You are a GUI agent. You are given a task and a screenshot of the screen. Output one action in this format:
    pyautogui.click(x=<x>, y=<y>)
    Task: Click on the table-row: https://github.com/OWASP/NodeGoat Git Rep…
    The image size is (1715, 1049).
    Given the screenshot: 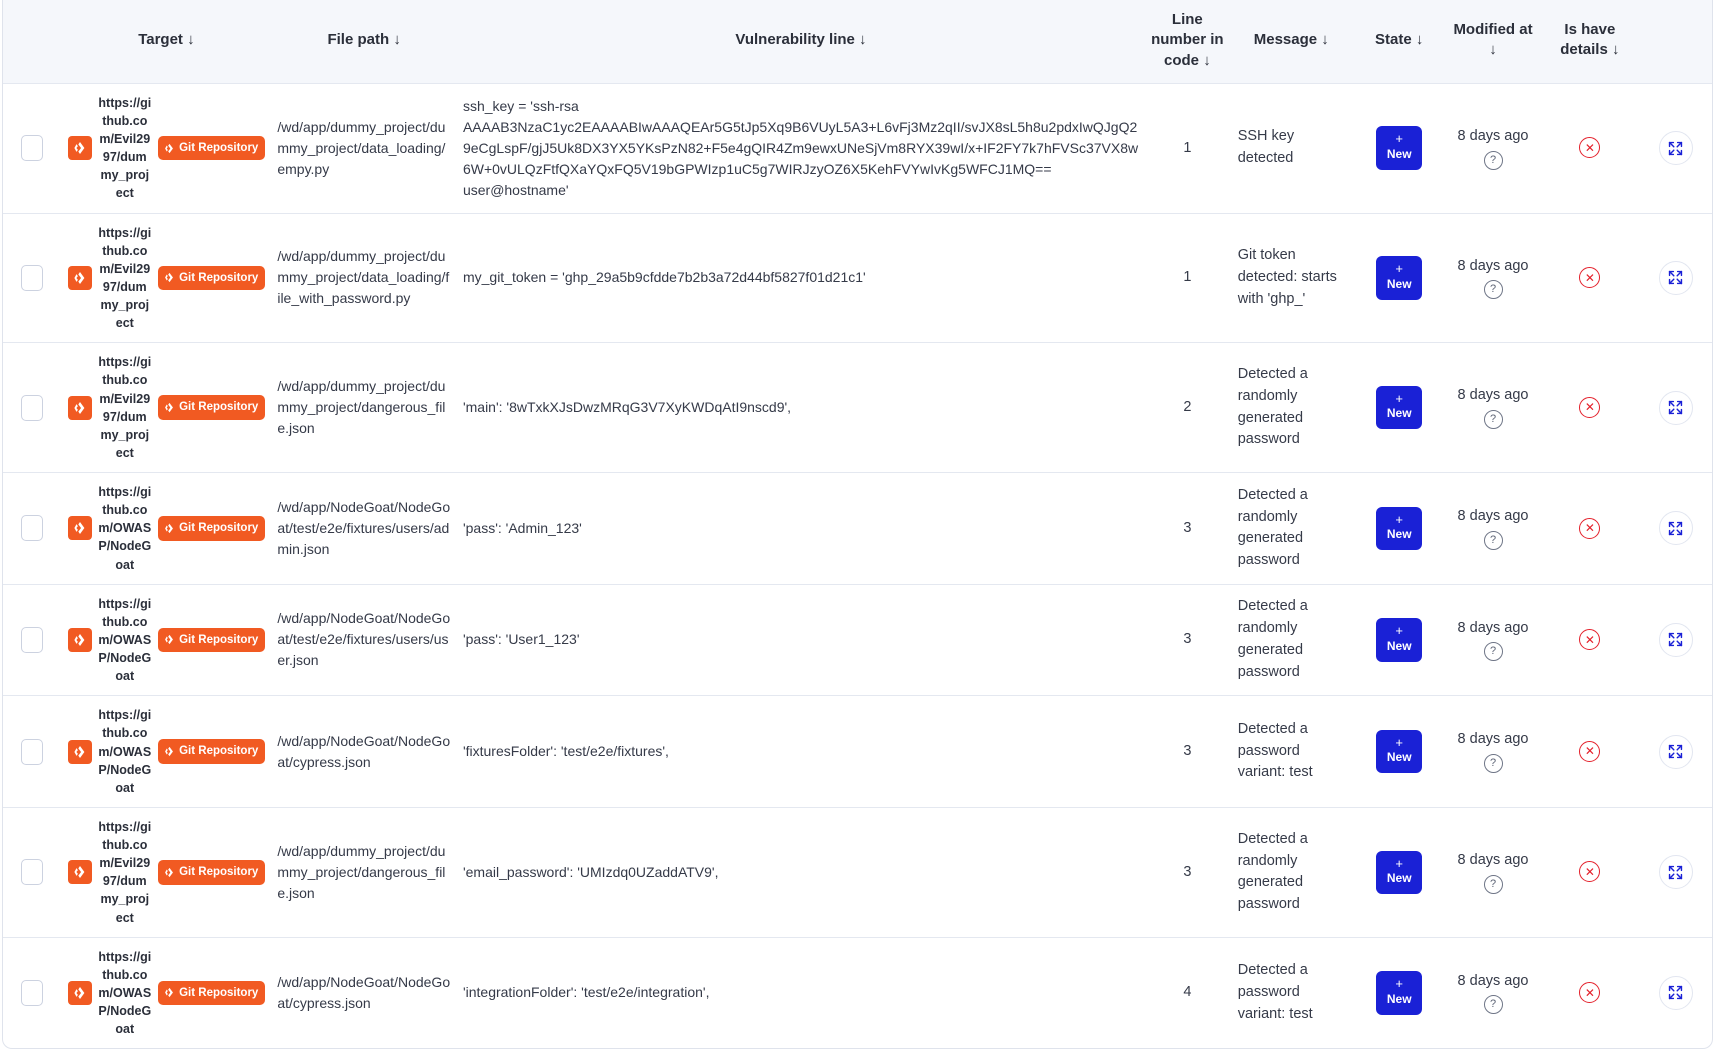 What is the action you would take?
    pyautogui.click(x=857, y=992)
    